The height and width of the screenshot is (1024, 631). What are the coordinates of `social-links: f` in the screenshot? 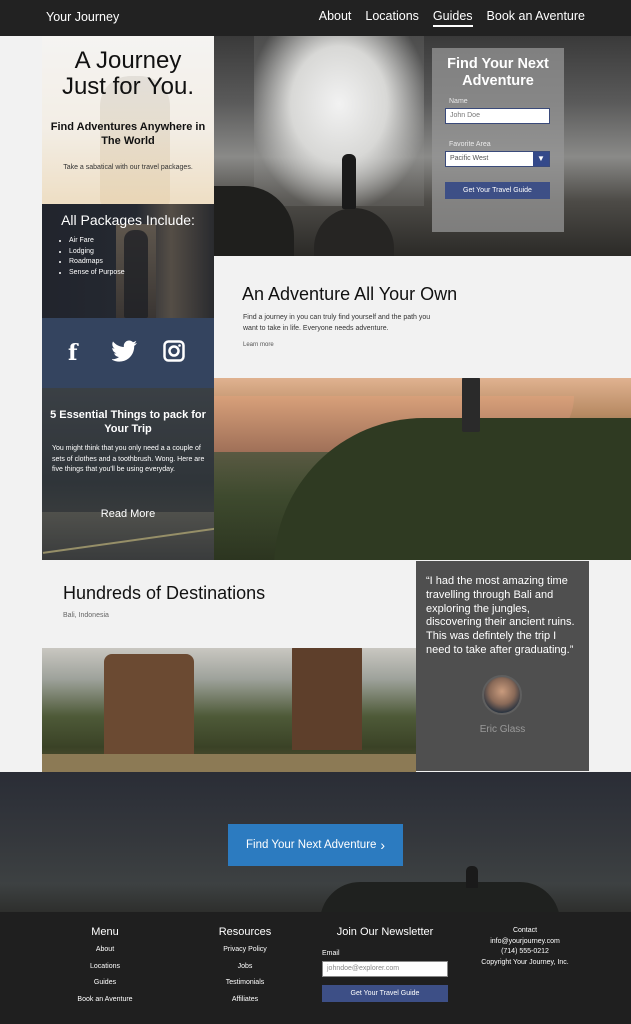 It's located at (128, 353).